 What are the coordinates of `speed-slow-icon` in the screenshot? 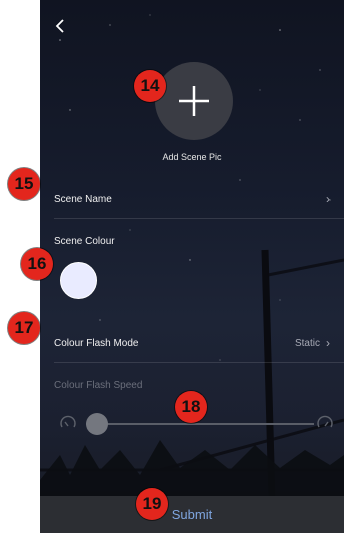 It's located at (68, 421).